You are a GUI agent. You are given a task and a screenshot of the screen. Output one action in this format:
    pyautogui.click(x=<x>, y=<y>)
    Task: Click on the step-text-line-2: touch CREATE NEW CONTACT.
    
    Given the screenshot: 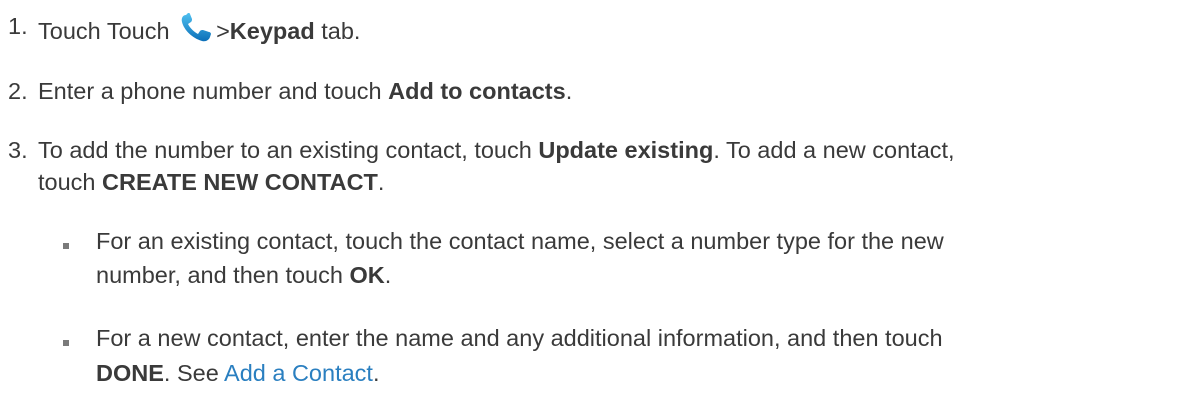 What is the action you would take?
    pyautogui.click(x=211, y=182)
    